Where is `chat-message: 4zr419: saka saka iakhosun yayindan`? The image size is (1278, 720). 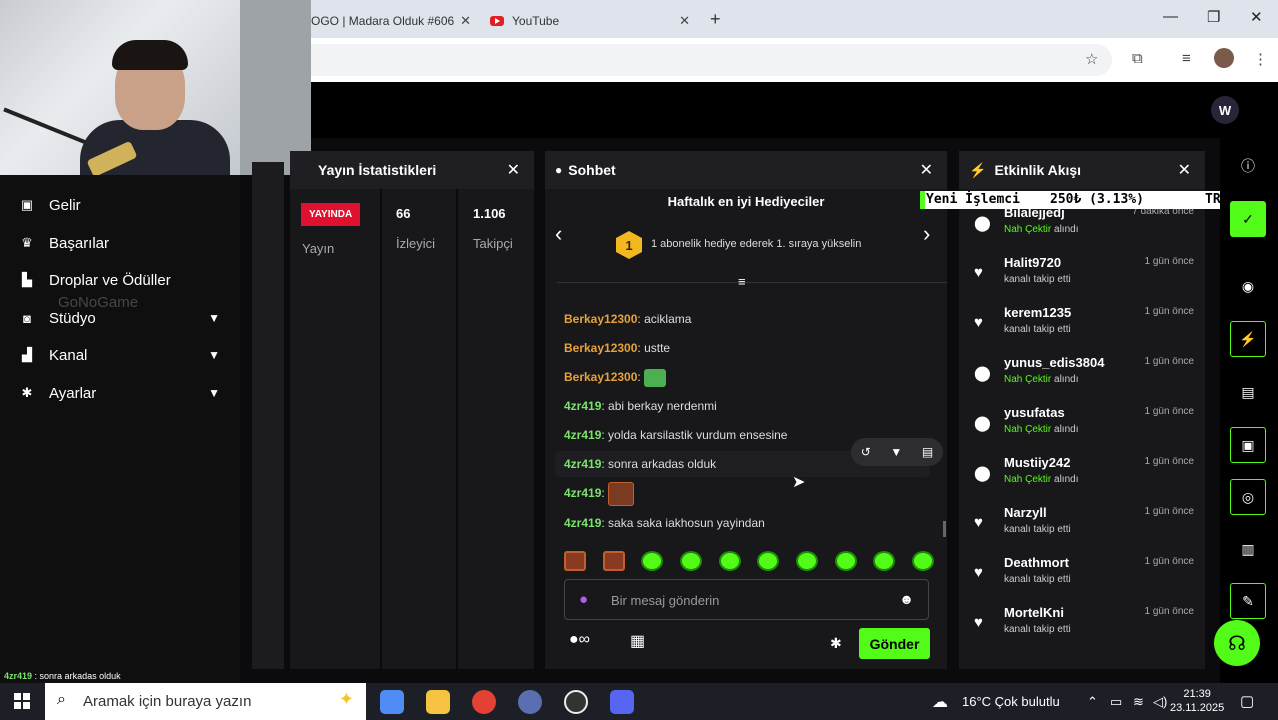
chat-message: 4zr419: saka saka iakhosun yayindan is located at coordinates (664, 523).